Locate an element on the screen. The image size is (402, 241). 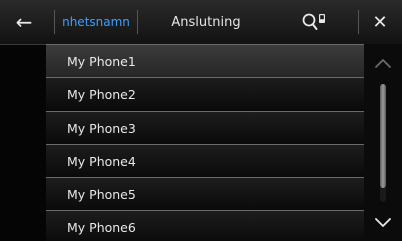
device-list-item: My Phone3 is located at coordinates (205, 127).